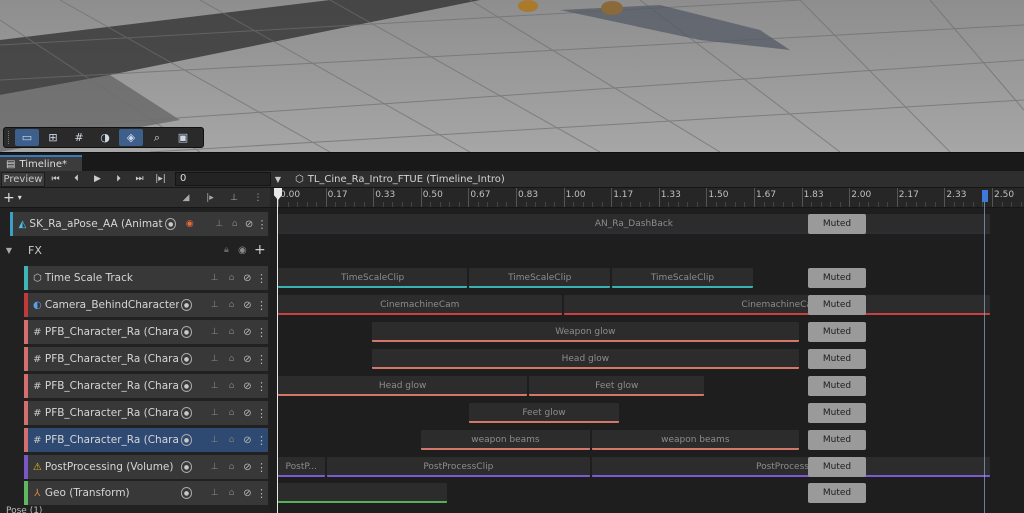 The image size is (1024, 513). What do you see at coordinates (76, 179) in the screenshot?
I see `previous-frame-icon: ⏴` at bounding box center [76, 179].